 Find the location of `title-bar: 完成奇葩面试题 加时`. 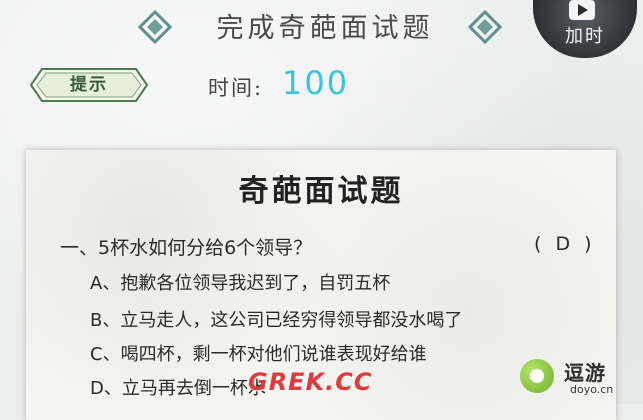

title-bar: 完成奇葩面试题 加时 is located at coordinates (321, 30).